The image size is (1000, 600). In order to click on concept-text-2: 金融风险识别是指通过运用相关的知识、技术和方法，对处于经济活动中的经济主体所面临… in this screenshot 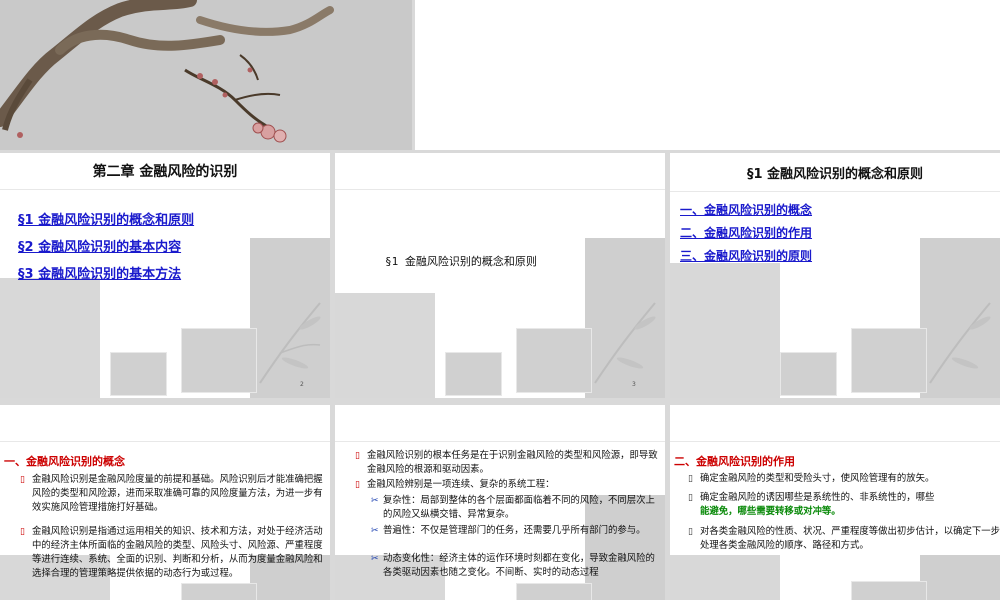, I will do `click(177, 552)`.